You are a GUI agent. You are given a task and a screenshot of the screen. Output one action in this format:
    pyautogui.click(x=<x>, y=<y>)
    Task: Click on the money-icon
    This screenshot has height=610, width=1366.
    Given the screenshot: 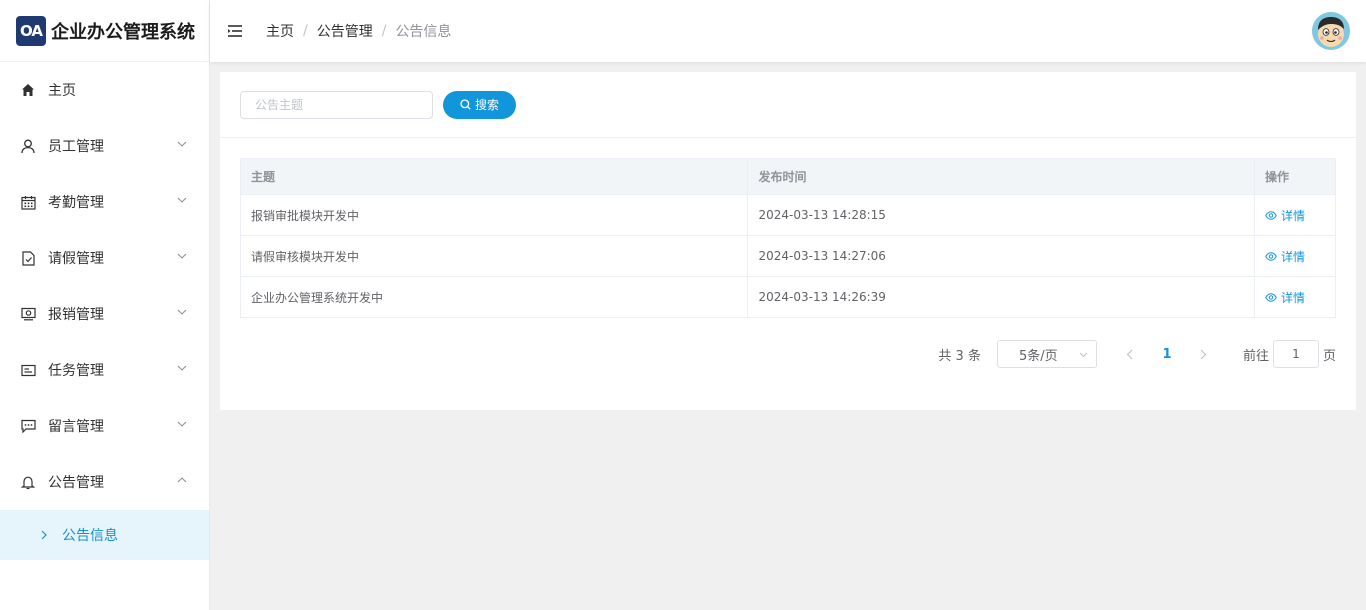 What is the action you would take?
    pyautogui.click(x=28, y=314)
    